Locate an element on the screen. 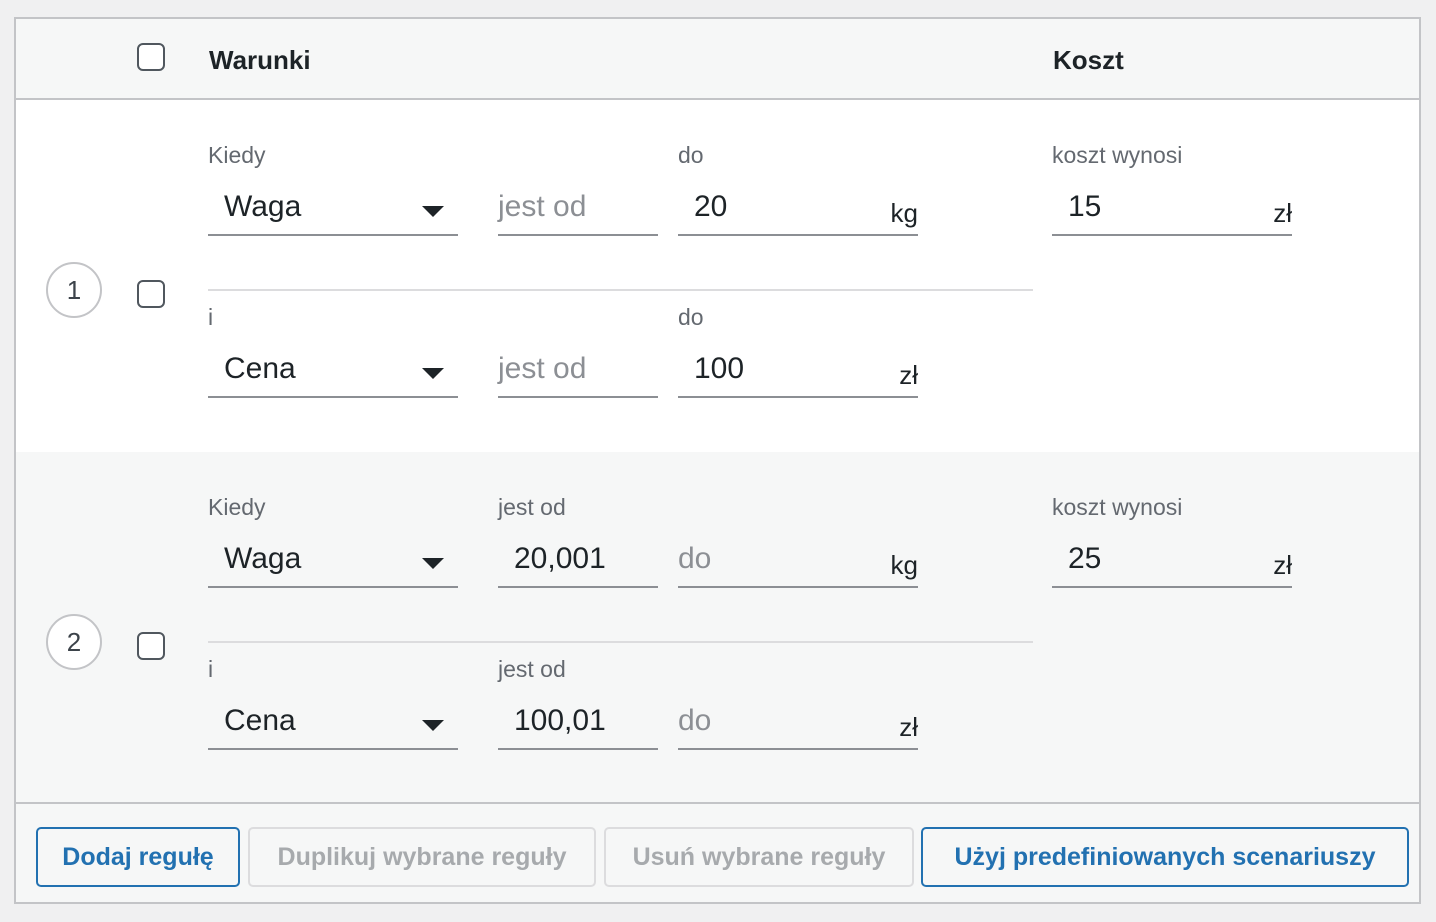  cost-input: 15 zł is located at coordinates (1172, 211).